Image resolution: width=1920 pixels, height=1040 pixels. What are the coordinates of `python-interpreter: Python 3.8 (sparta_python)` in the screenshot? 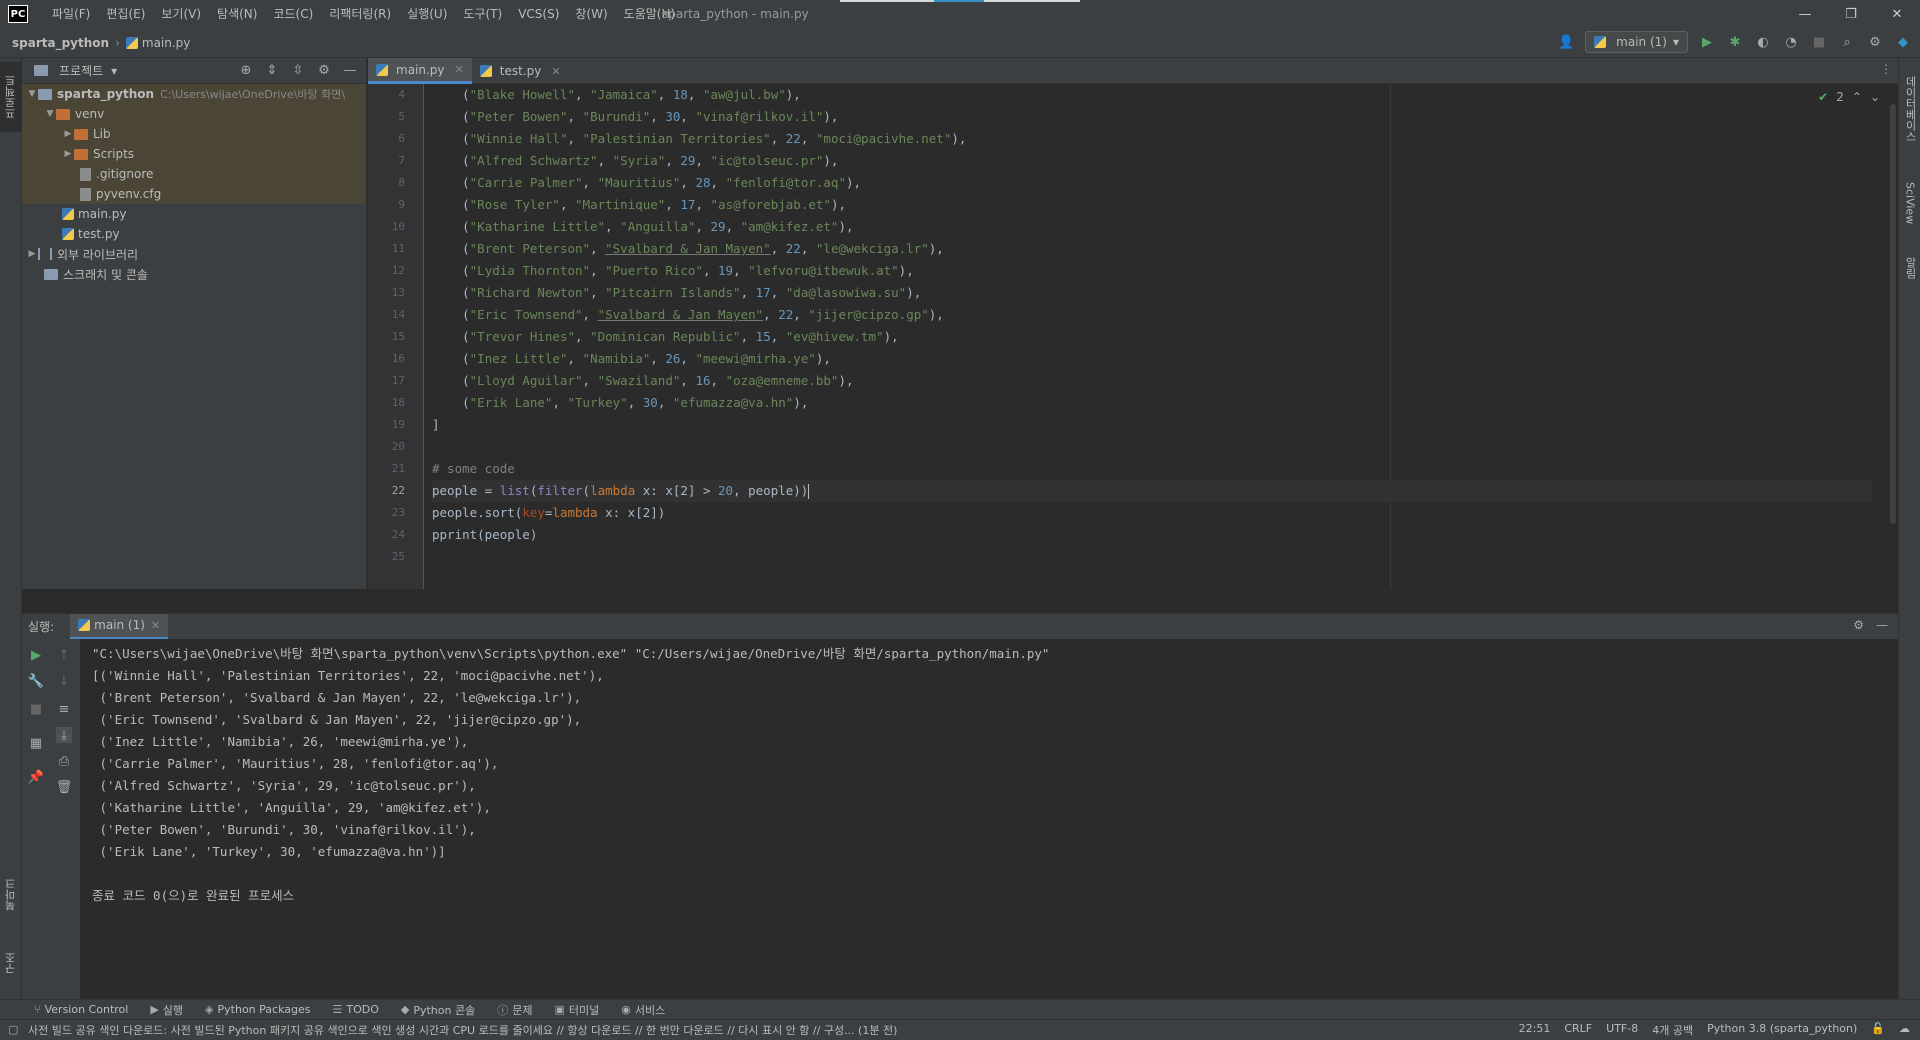 It's located at (1782, 1030).